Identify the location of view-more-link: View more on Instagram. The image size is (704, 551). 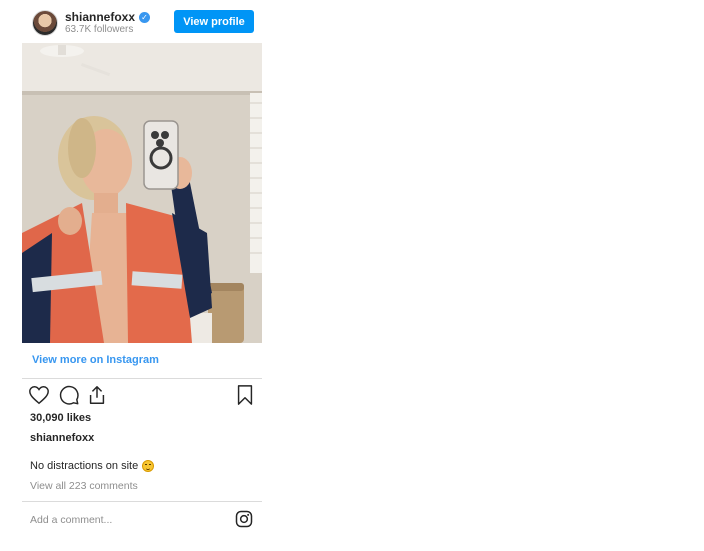
(95, 360).